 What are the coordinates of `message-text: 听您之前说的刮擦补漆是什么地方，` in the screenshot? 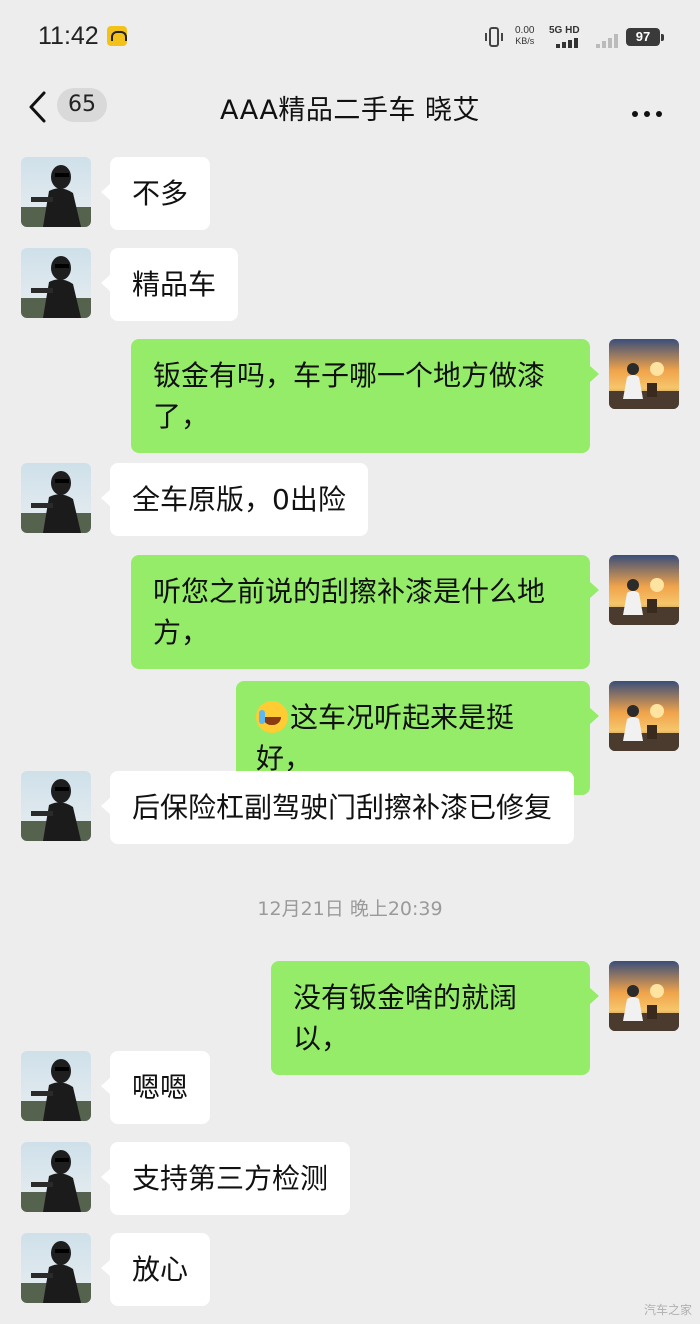 It's located at (349, 612).